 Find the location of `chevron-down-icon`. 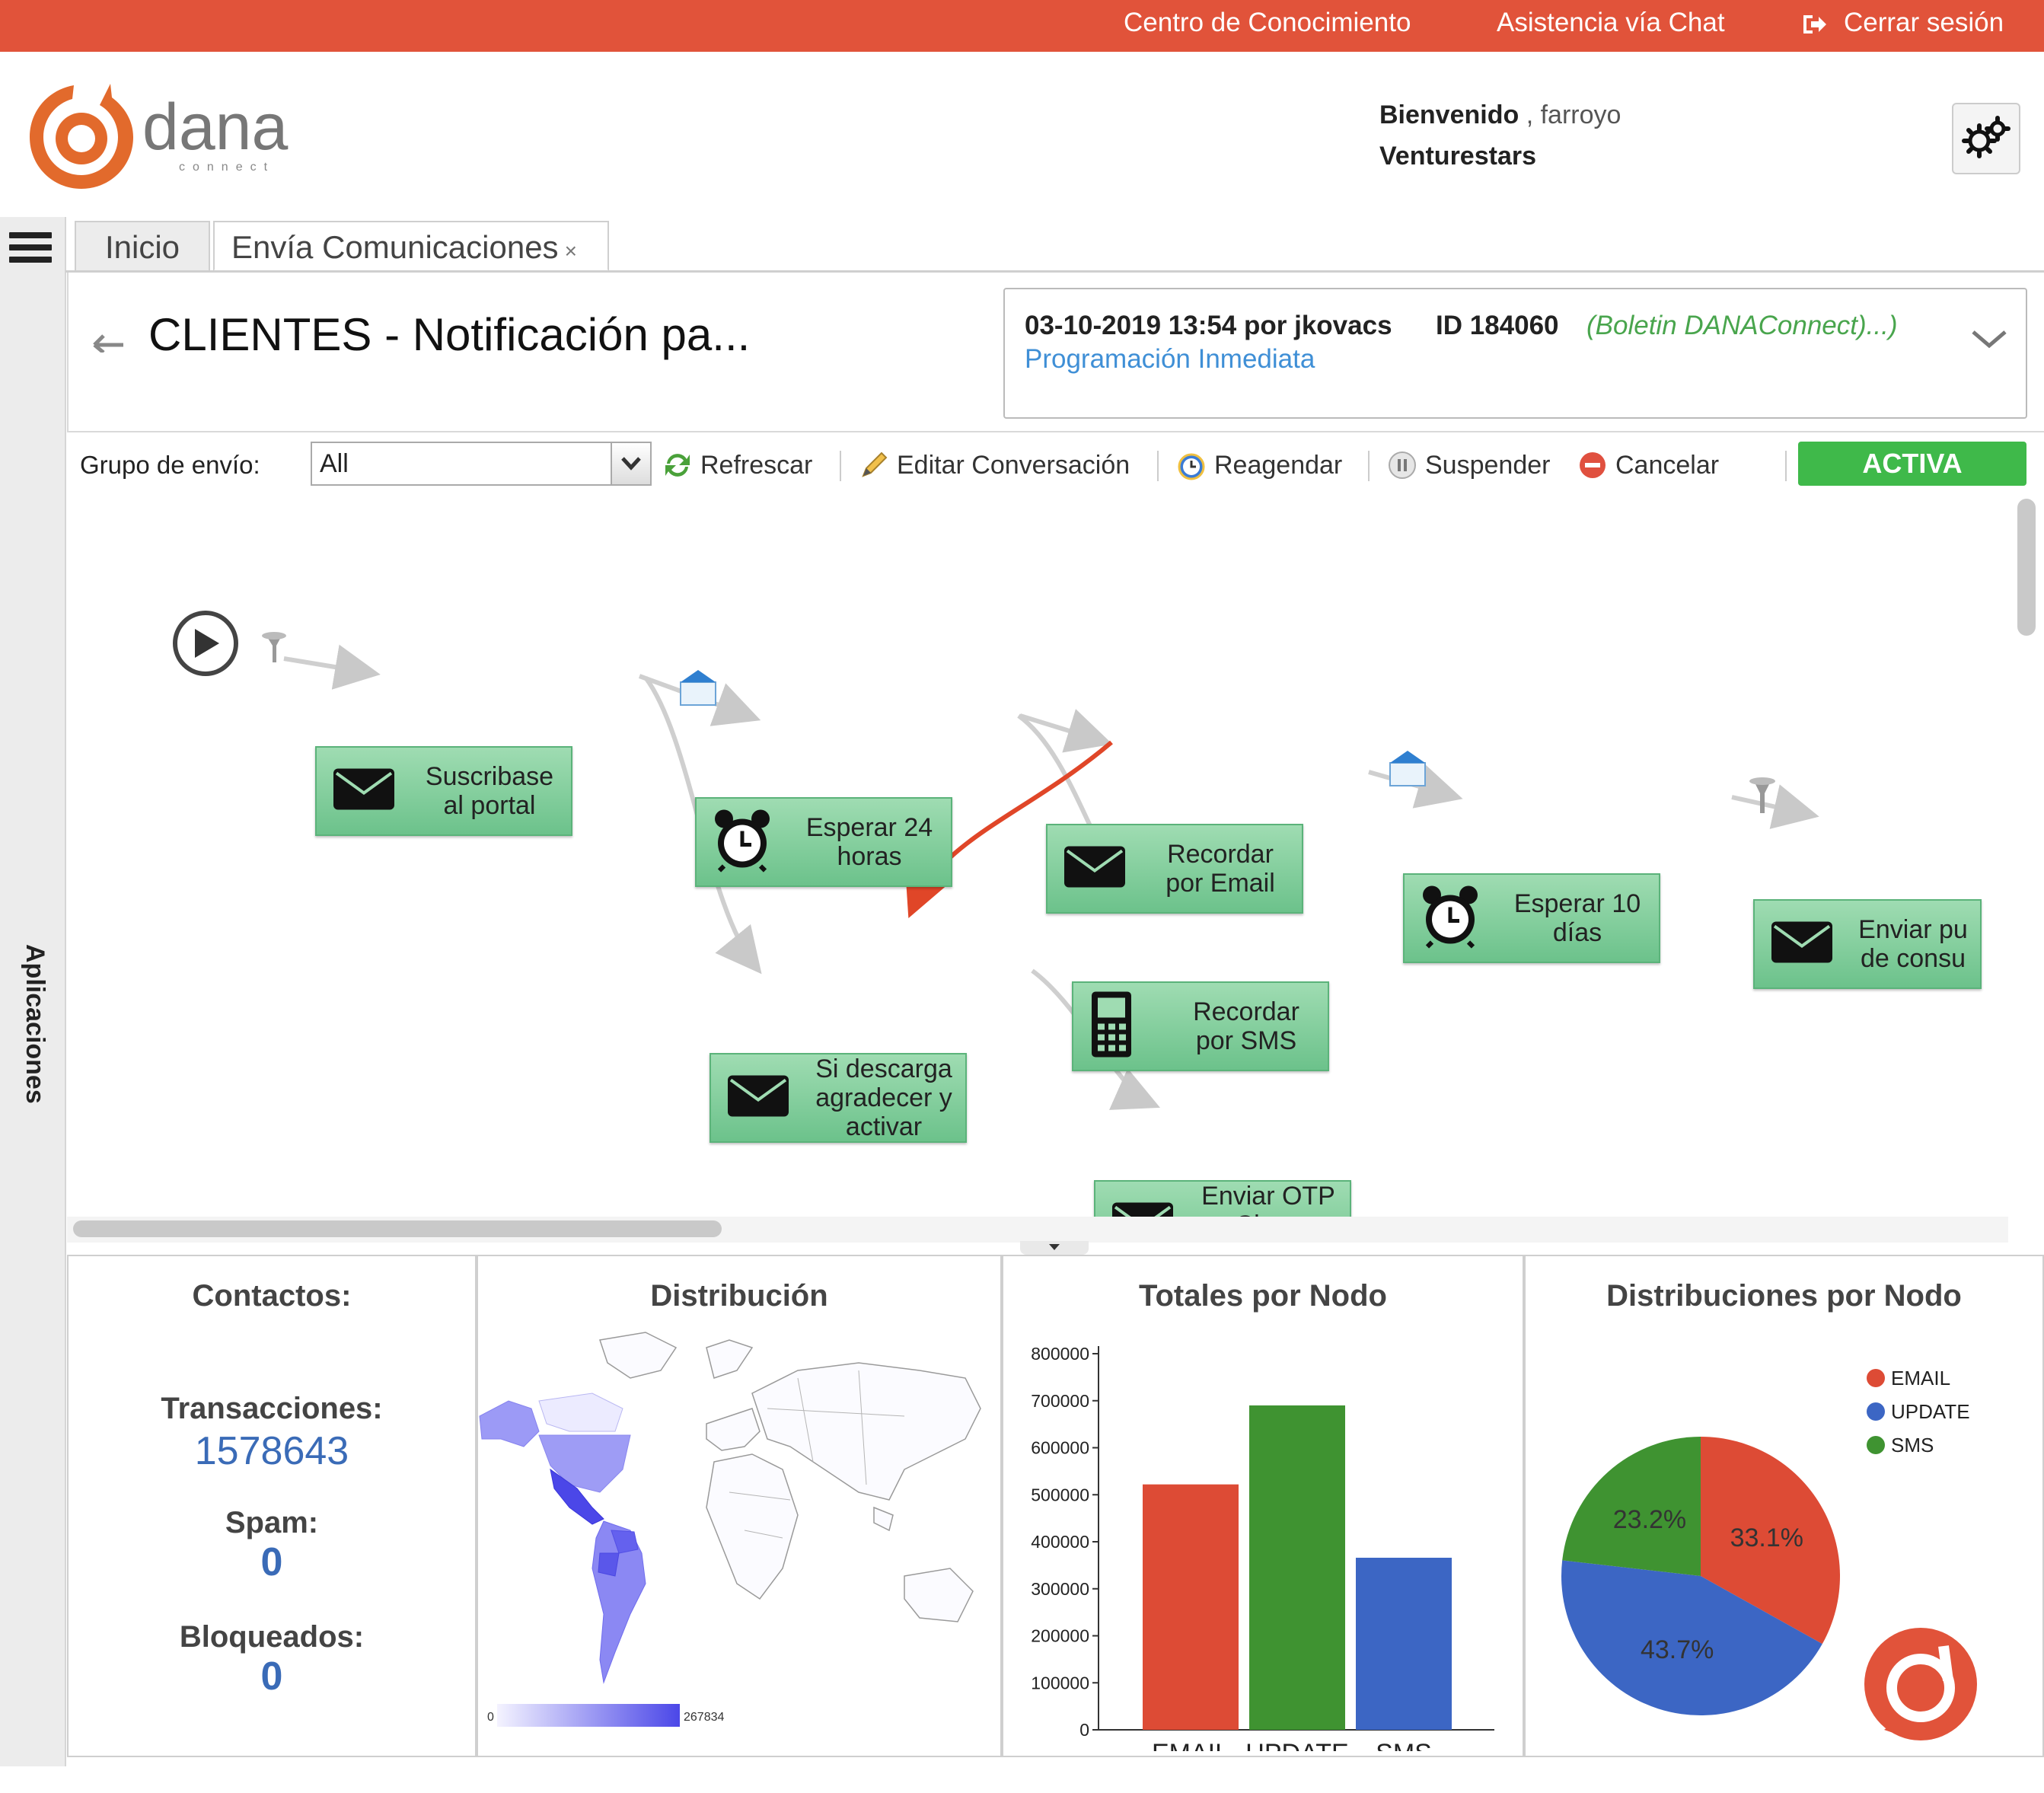

chevron-down-icon is located at coordinates (1989, 341).